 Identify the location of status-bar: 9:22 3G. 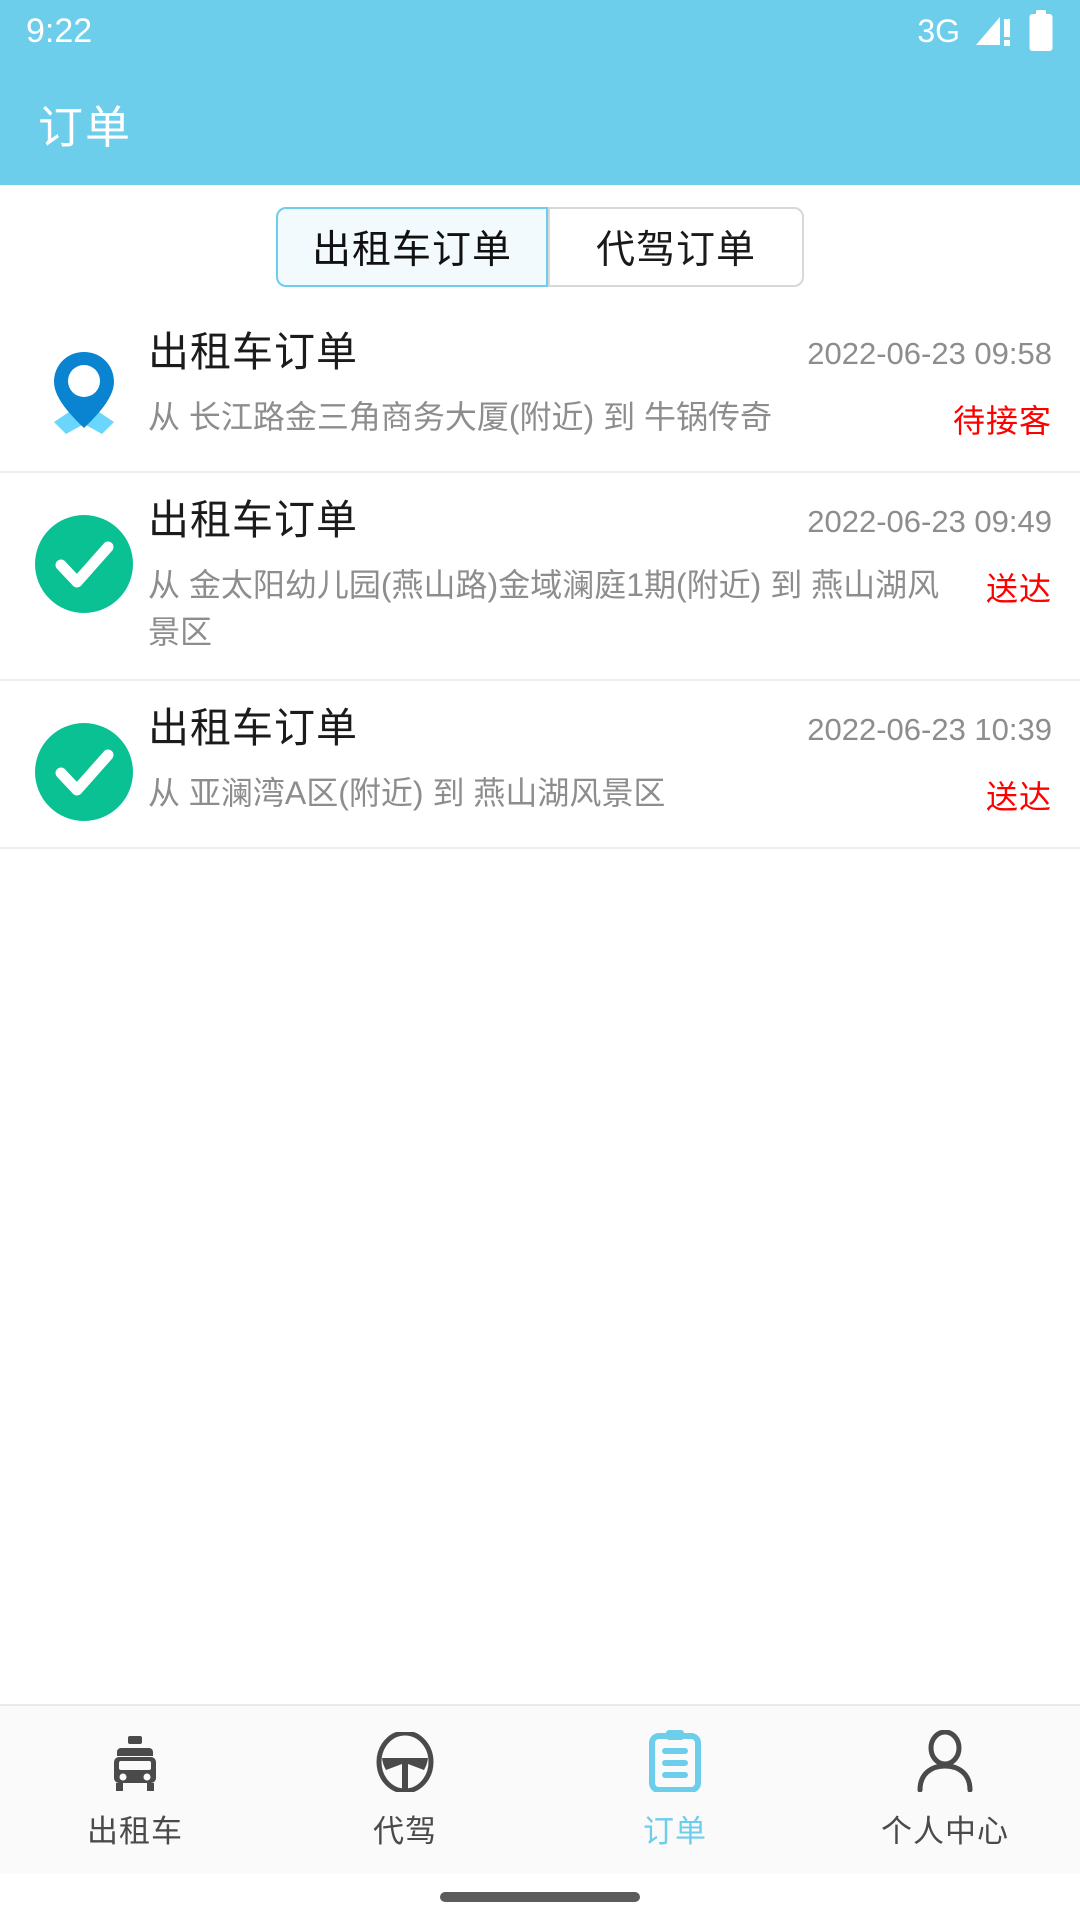
(540, 31).